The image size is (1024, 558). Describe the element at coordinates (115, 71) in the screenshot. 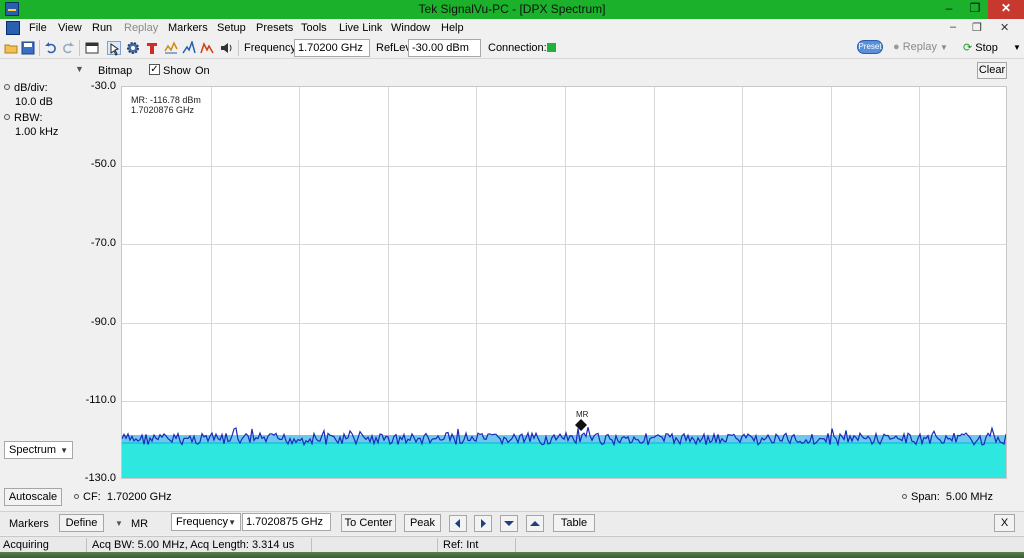

I see `bitmap-label: Bitmap` at that location.